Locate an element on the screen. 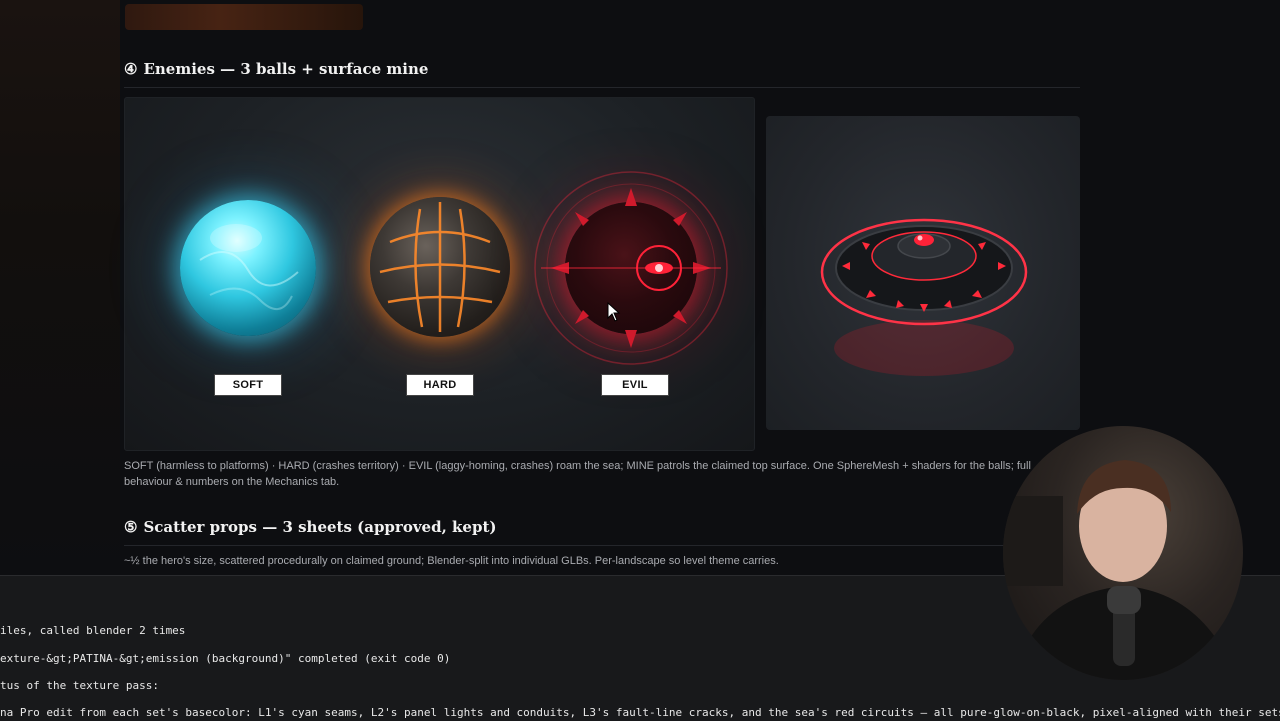 Image resolution: width=1280 pixels, height=721 pixels. webcam-overlay is located at coordinates (1123, 553).